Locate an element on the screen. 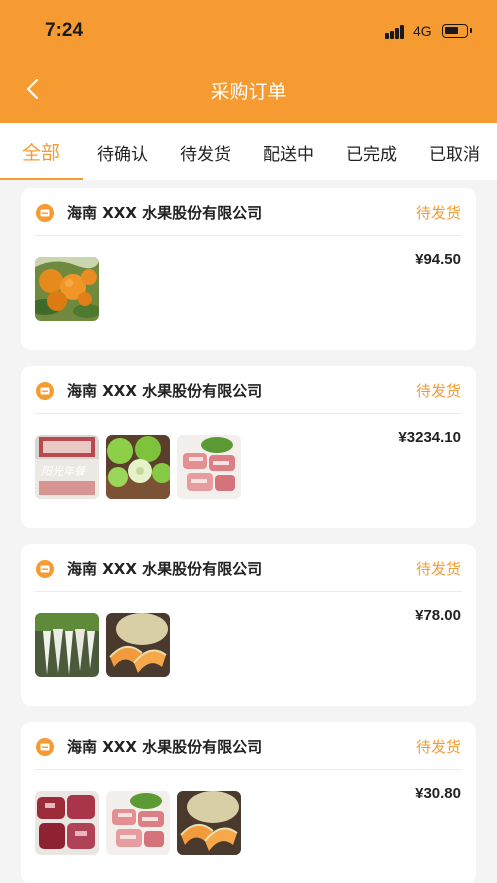 The width and height of the screenshot is (497, 883). signal-strength-icon is located at coordinates (396, 32).